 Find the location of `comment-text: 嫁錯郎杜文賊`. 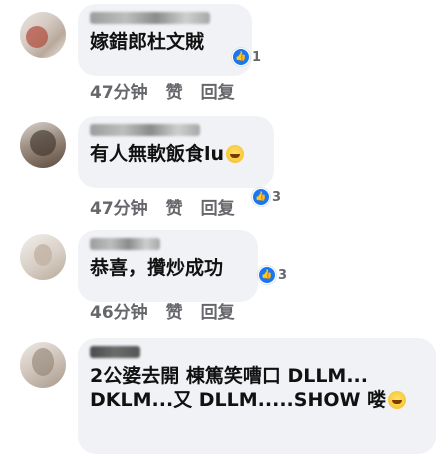

comment-text: 嫁錯郎杜文賊 is located at coordinates (147, 42).